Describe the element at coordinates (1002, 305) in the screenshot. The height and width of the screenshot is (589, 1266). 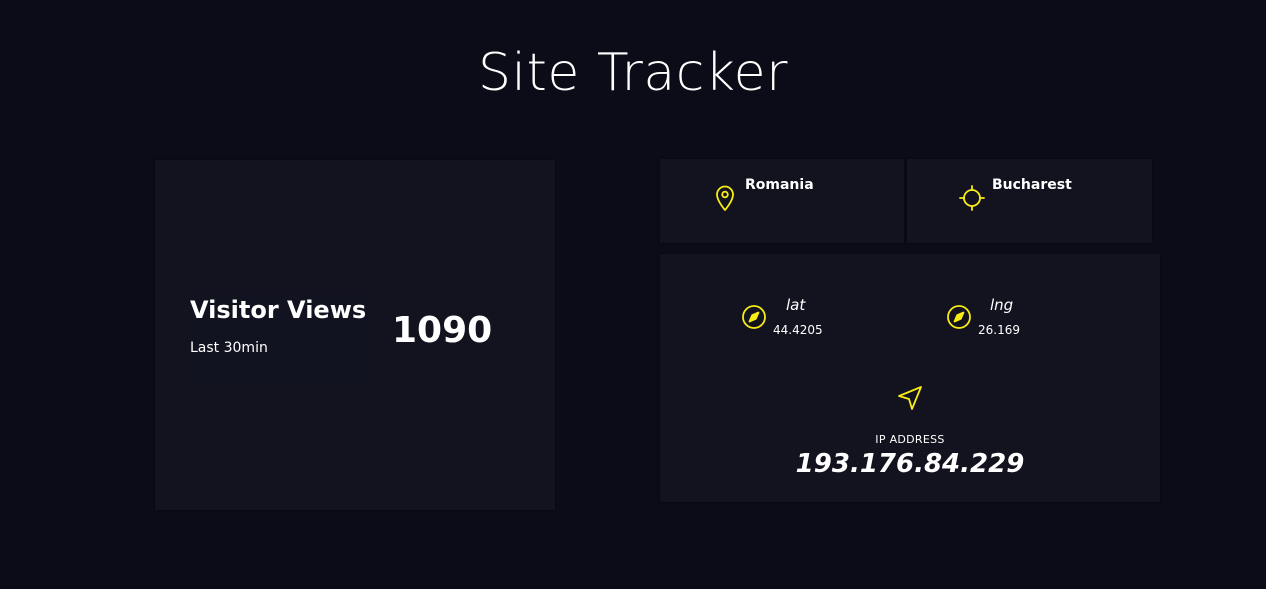
I see `longitude-label: lng` at that location.